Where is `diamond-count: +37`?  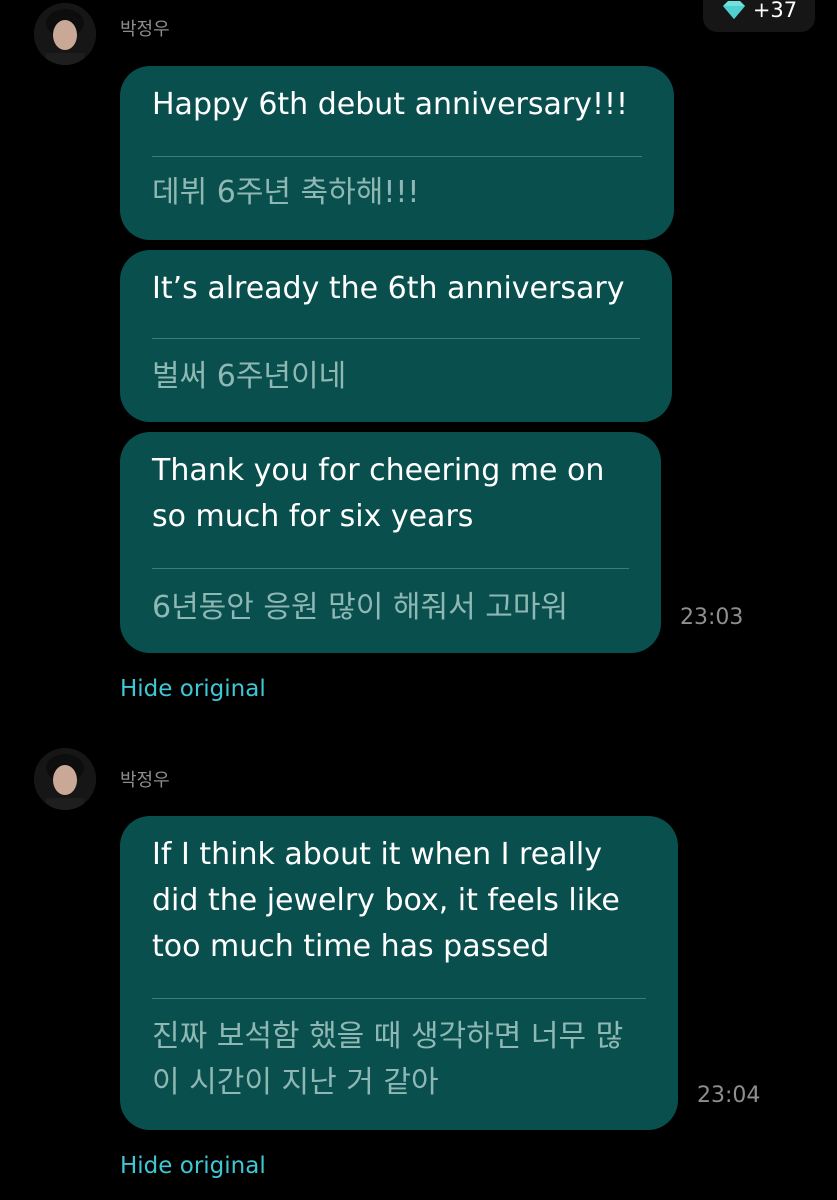
diamond-count: +37 is located at coordinates (775, 11).